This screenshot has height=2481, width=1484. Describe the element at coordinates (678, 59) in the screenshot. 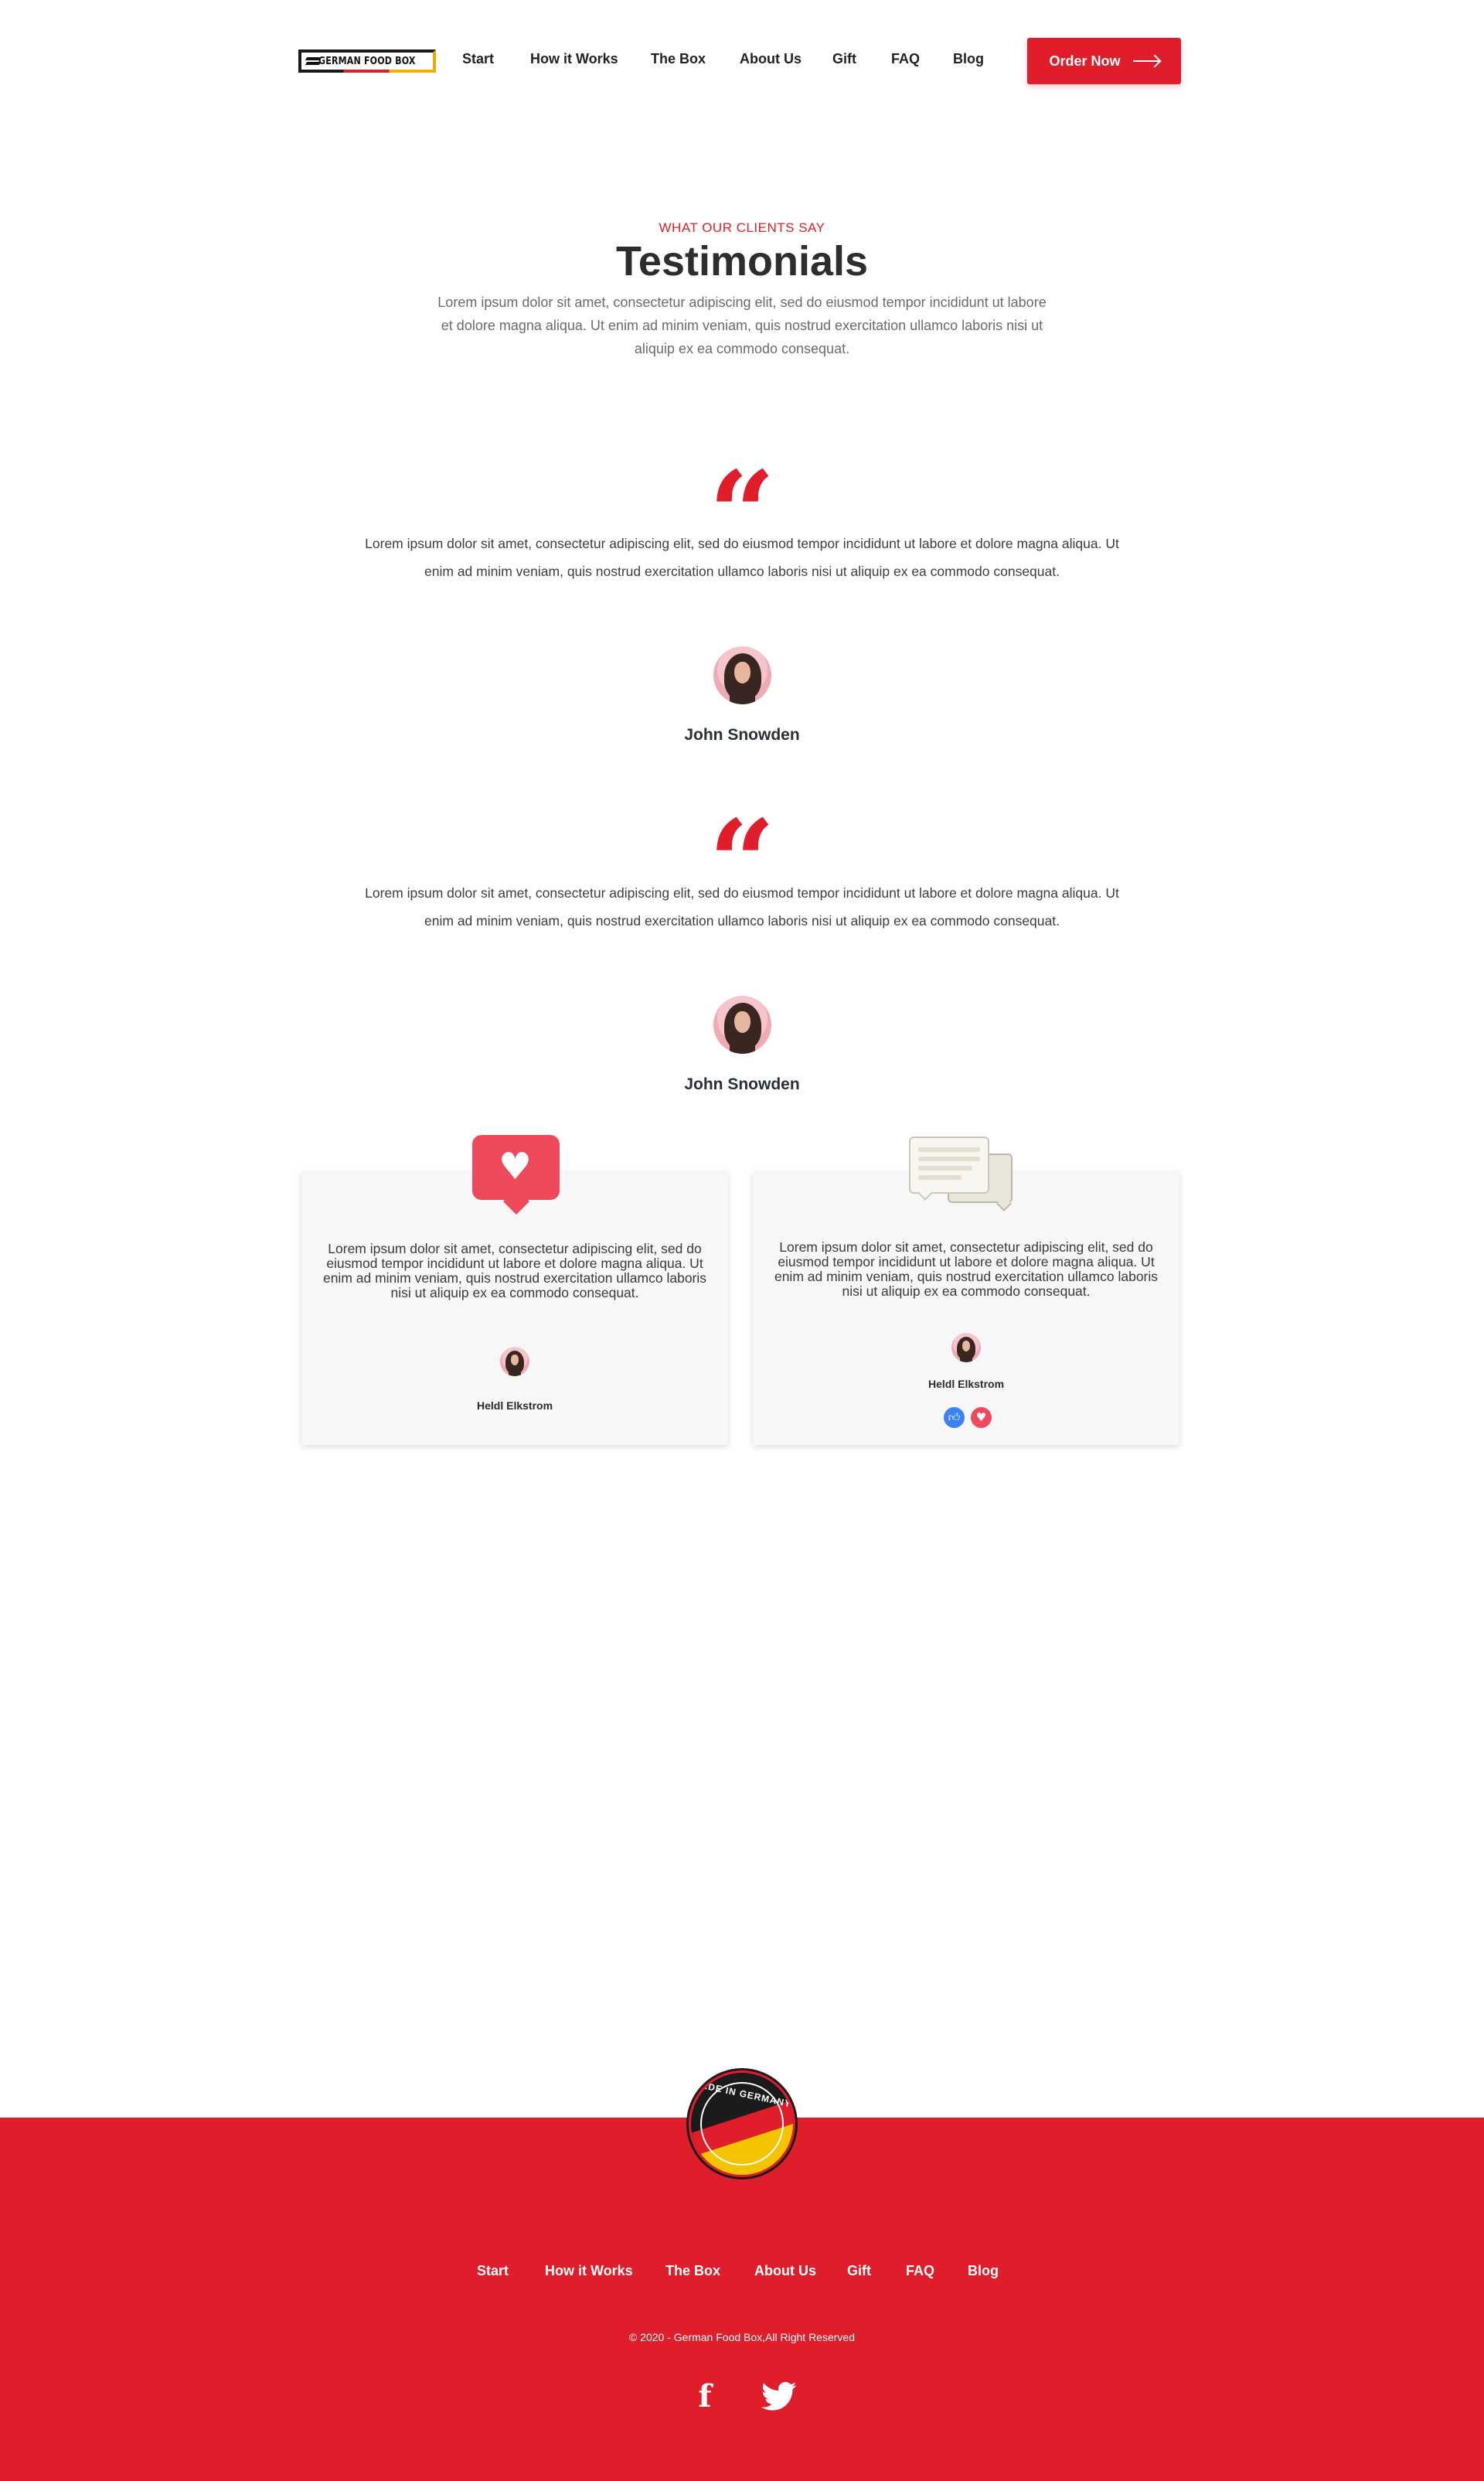

I see `nav-the-box: The Box` at that location.